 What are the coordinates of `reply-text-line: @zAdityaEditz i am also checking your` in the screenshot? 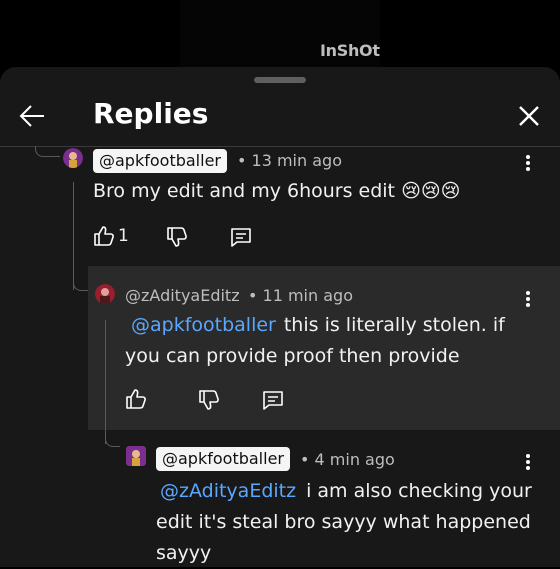 It's located at (356, 491).